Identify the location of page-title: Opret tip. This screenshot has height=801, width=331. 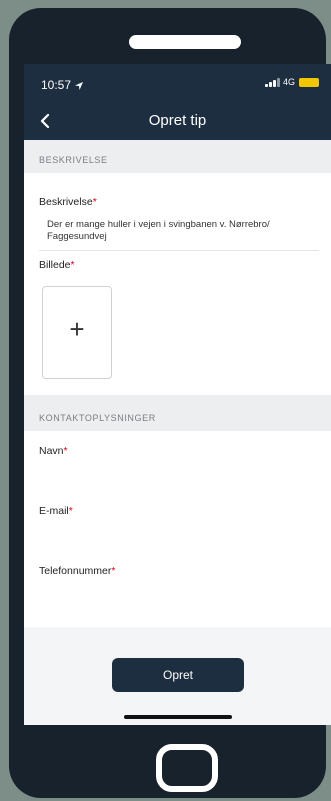
(177, 120).